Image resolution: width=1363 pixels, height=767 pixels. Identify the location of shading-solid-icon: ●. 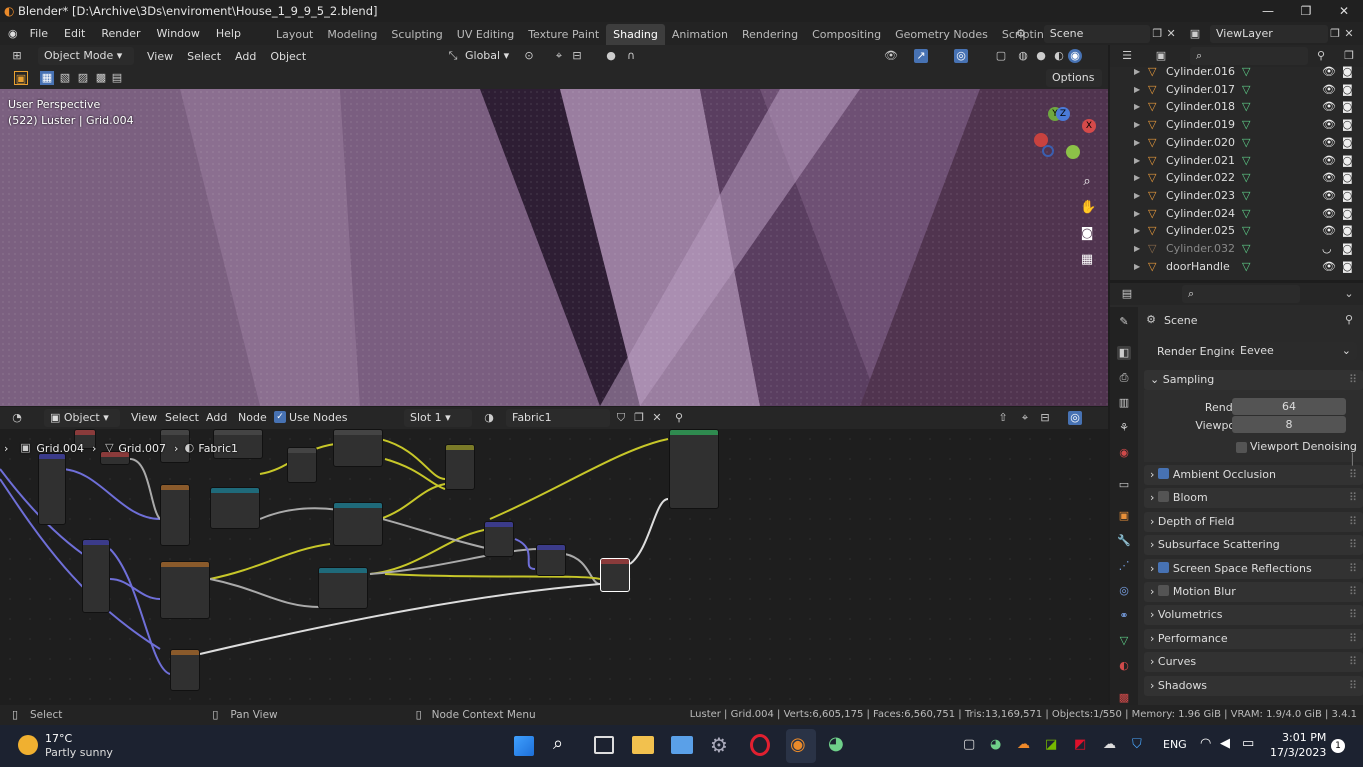
(1041, 56).